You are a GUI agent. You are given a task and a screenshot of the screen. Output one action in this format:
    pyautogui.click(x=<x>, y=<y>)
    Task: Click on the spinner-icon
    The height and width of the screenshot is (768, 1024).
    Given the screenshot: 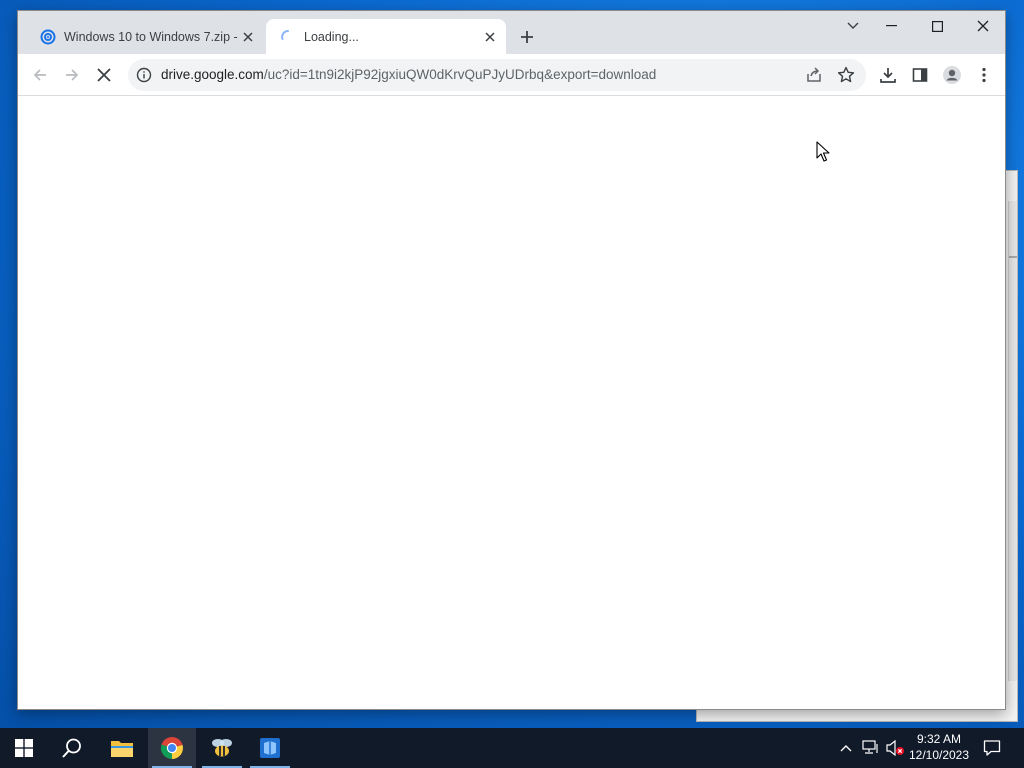 What is the action you would take?
    pyautogui.click(x=285, y=34)
    